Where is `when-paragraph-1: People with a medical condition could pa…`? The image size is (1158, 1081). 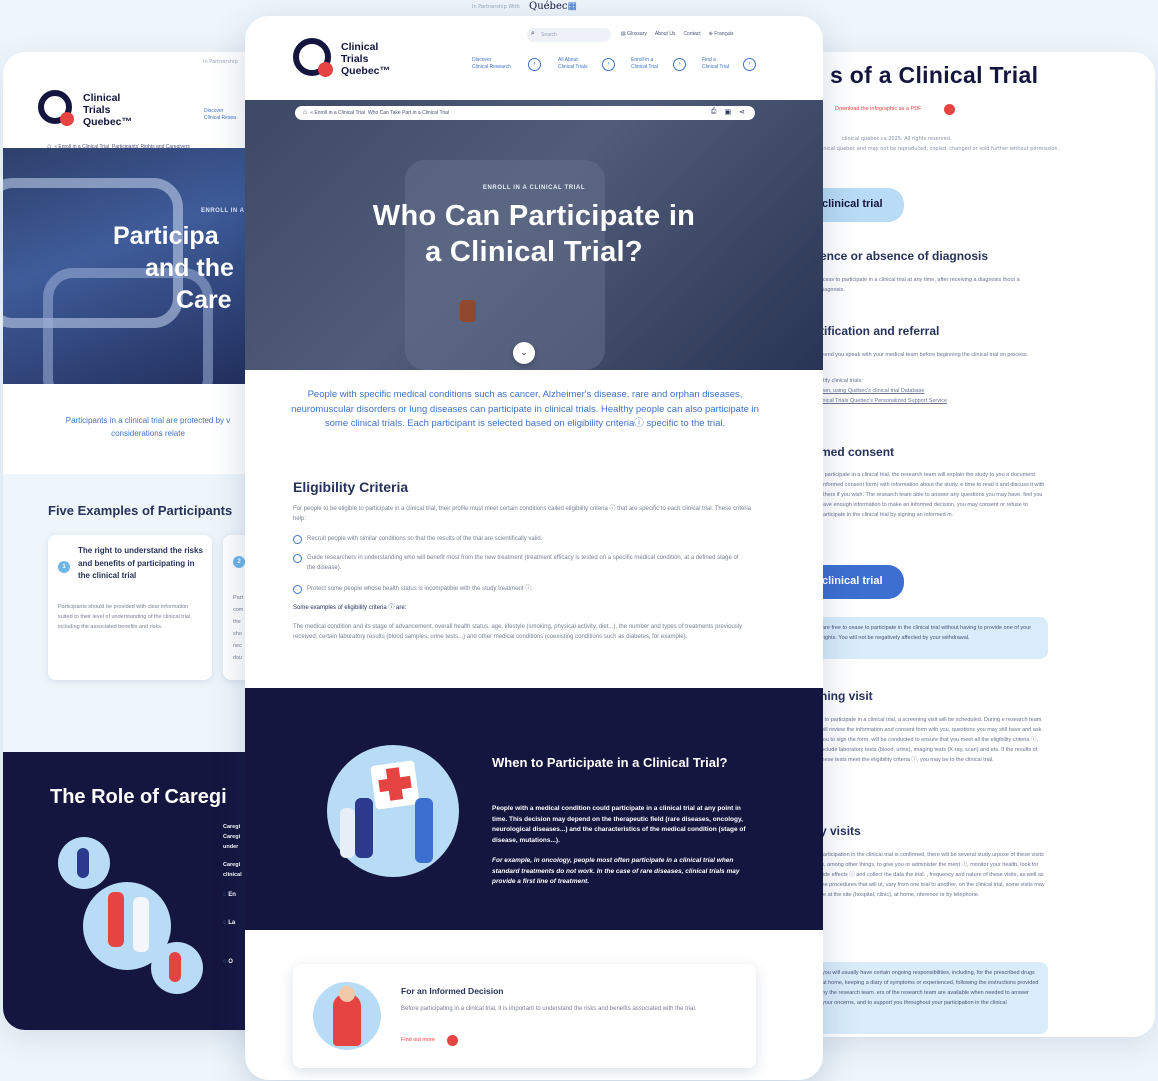 when-paragraph-1: People with a medical condition could pa… is located at coordinates (619, 824).